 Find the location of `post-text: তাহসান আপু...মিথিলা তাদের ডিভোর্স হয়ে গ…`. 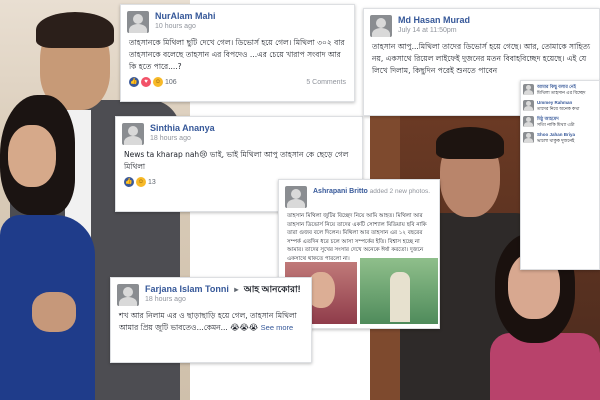

post-text: তাহসান আপু...মিথিলা তাদের ডিভোর্স হয়ে গ… is located at coordinates (481, 58).